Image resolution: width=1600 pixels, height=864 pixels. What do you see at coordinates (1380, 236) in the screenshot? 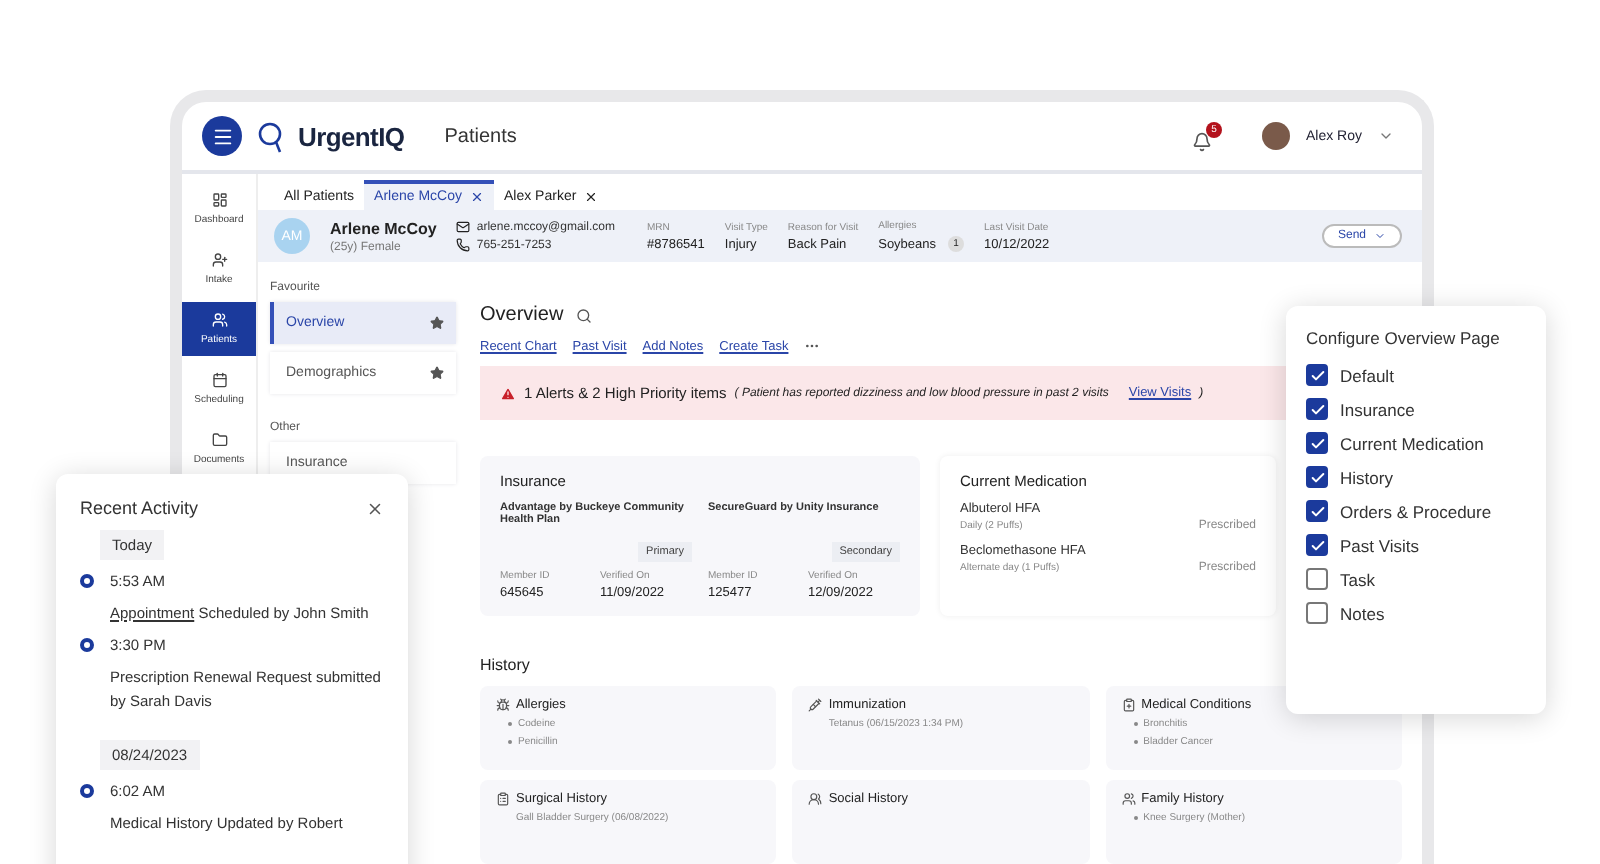
I see `caret-icon` at bounding box center [1380, 236].